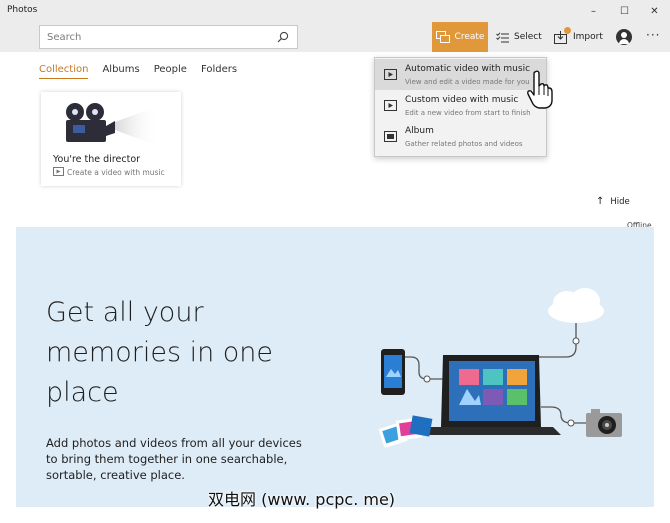  Describe the element at coordinates (468, 69) in the screenshot. I see `menu-item-label: Automatic video with music` at that location.